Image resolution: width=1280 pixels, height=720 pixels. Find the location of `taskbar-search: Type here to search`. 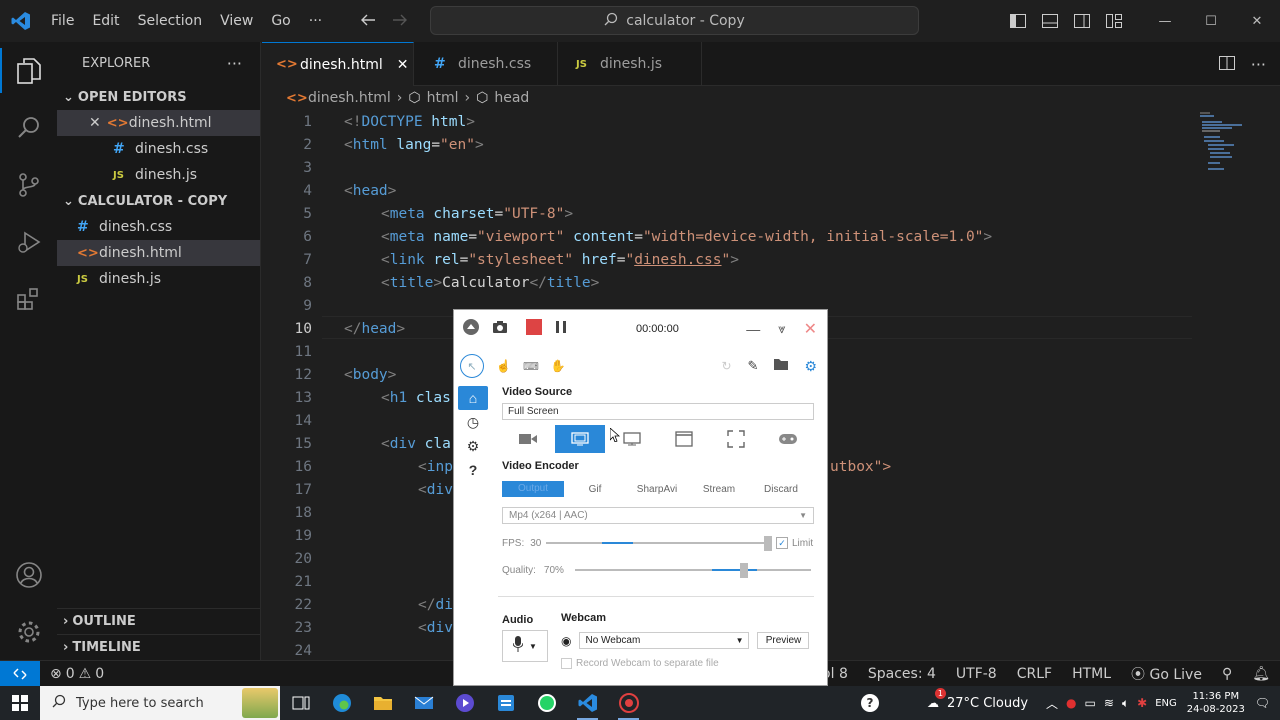

taskbar-search: Type here to search is located at coordinates (160, 703).